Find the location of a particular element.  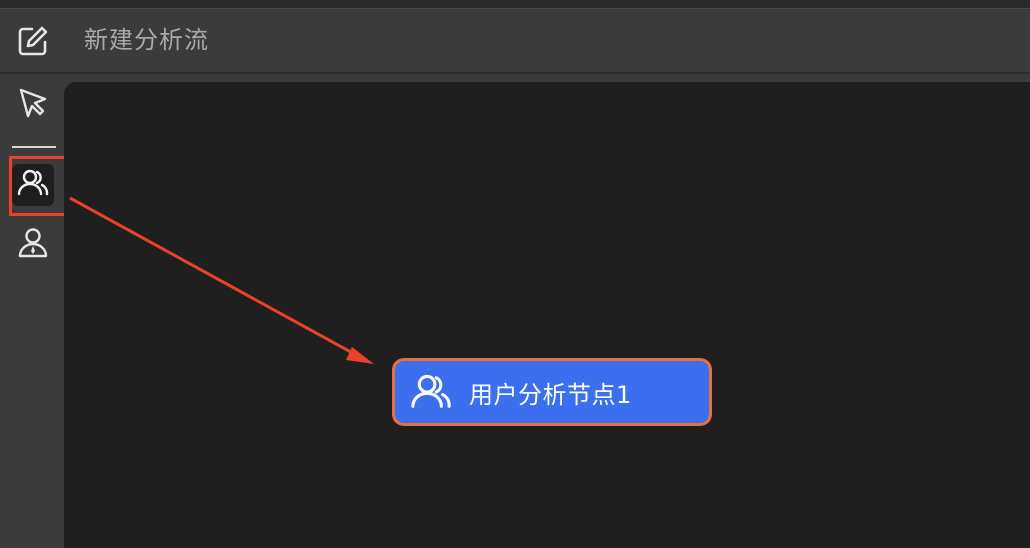

header-bar: 新建分析流 is located at coordinates (515, 41).